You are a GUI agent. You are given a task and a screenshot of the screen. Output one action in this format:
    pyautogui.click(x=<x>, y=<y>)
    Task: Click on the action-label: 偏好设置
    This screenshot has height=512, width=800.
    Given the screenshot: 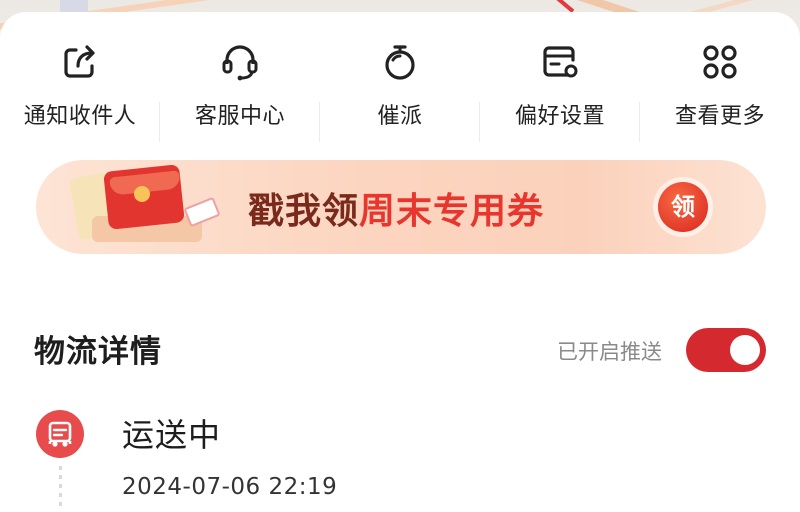 What is the action you would take?
    pyautogui.click(x=559, y=116)
    